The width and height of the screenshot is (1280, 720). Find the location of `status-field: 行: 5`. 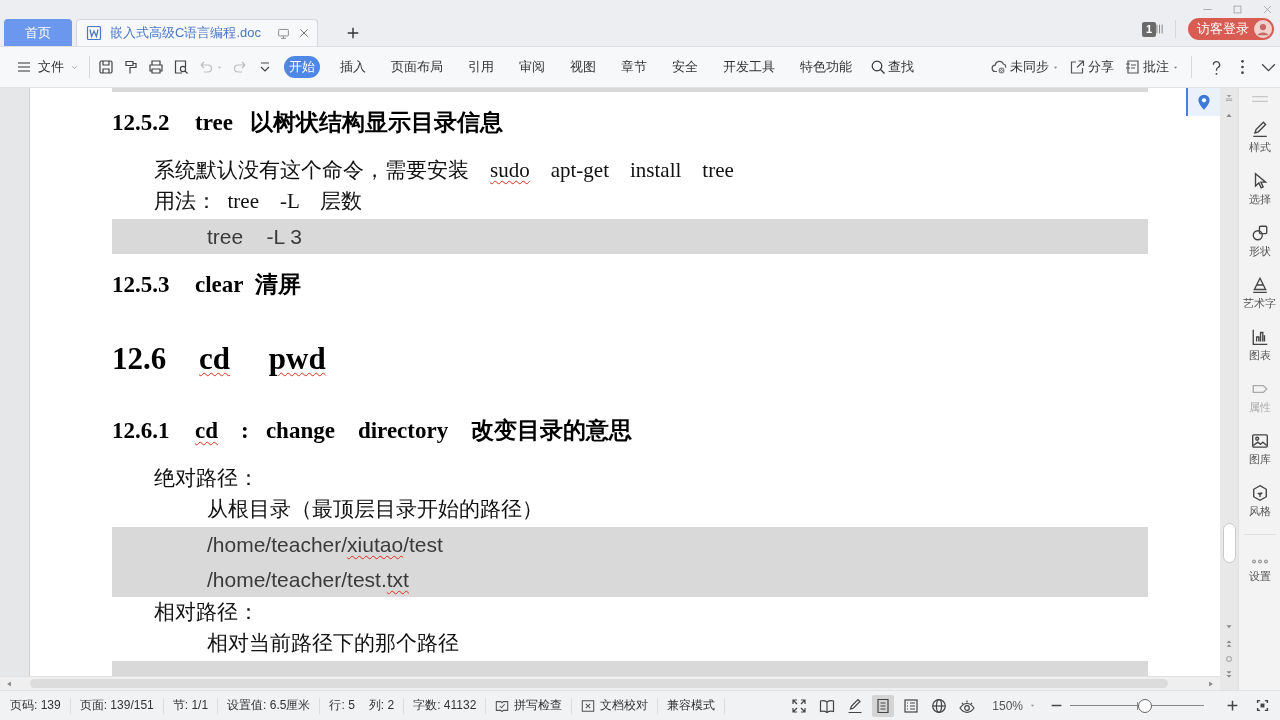

status-field: 行: 5 is located at coordinates (342, 705).